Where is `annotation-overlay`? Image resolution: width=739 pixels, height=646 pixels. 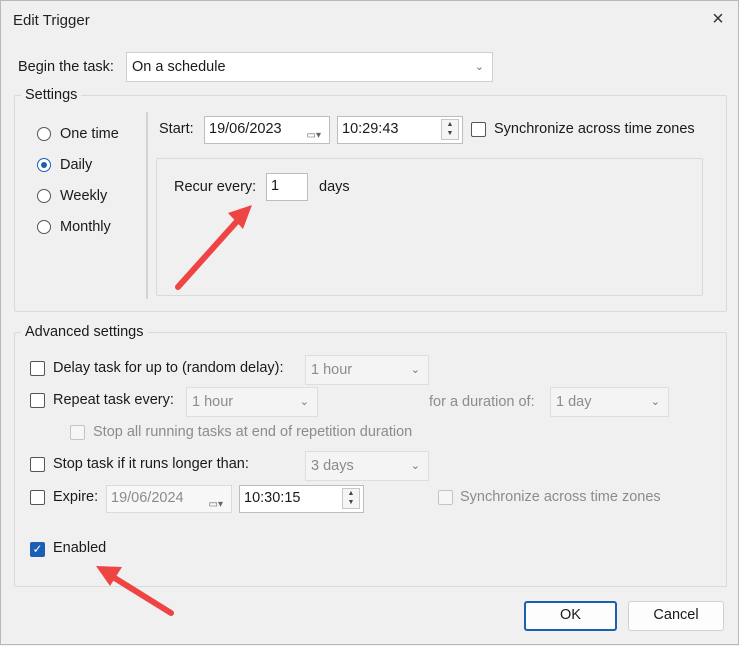
annotation-overlay is located at coordinates (174, 410).